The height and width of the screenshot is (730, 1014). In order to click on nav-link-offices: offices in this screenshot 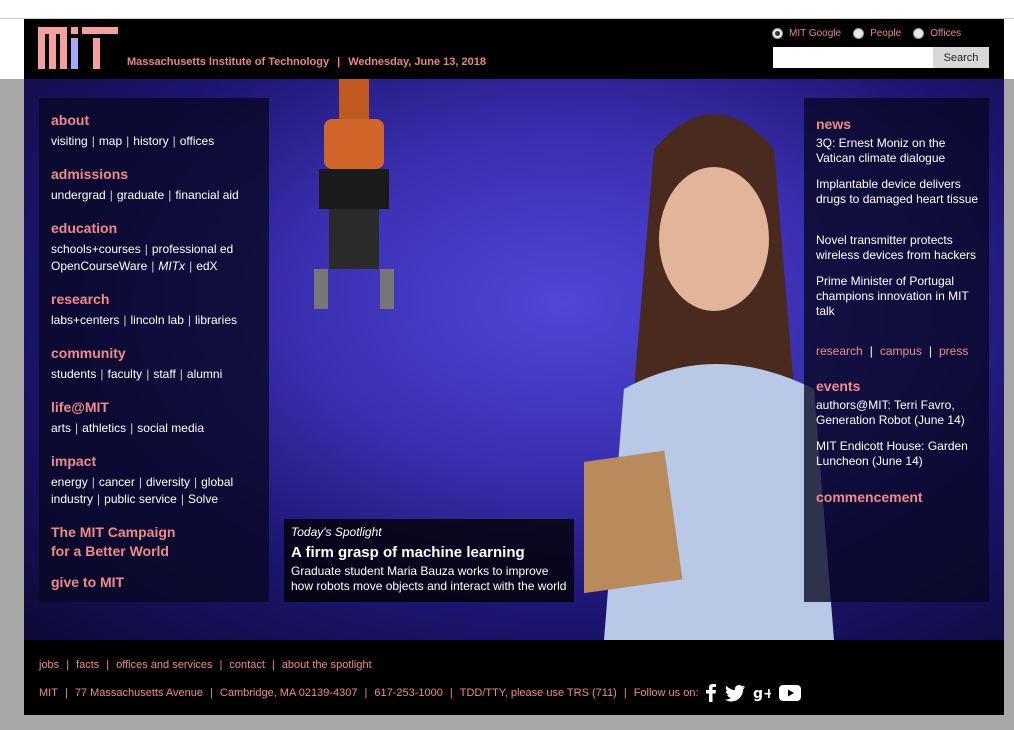, I will do `click(197, 141)`.